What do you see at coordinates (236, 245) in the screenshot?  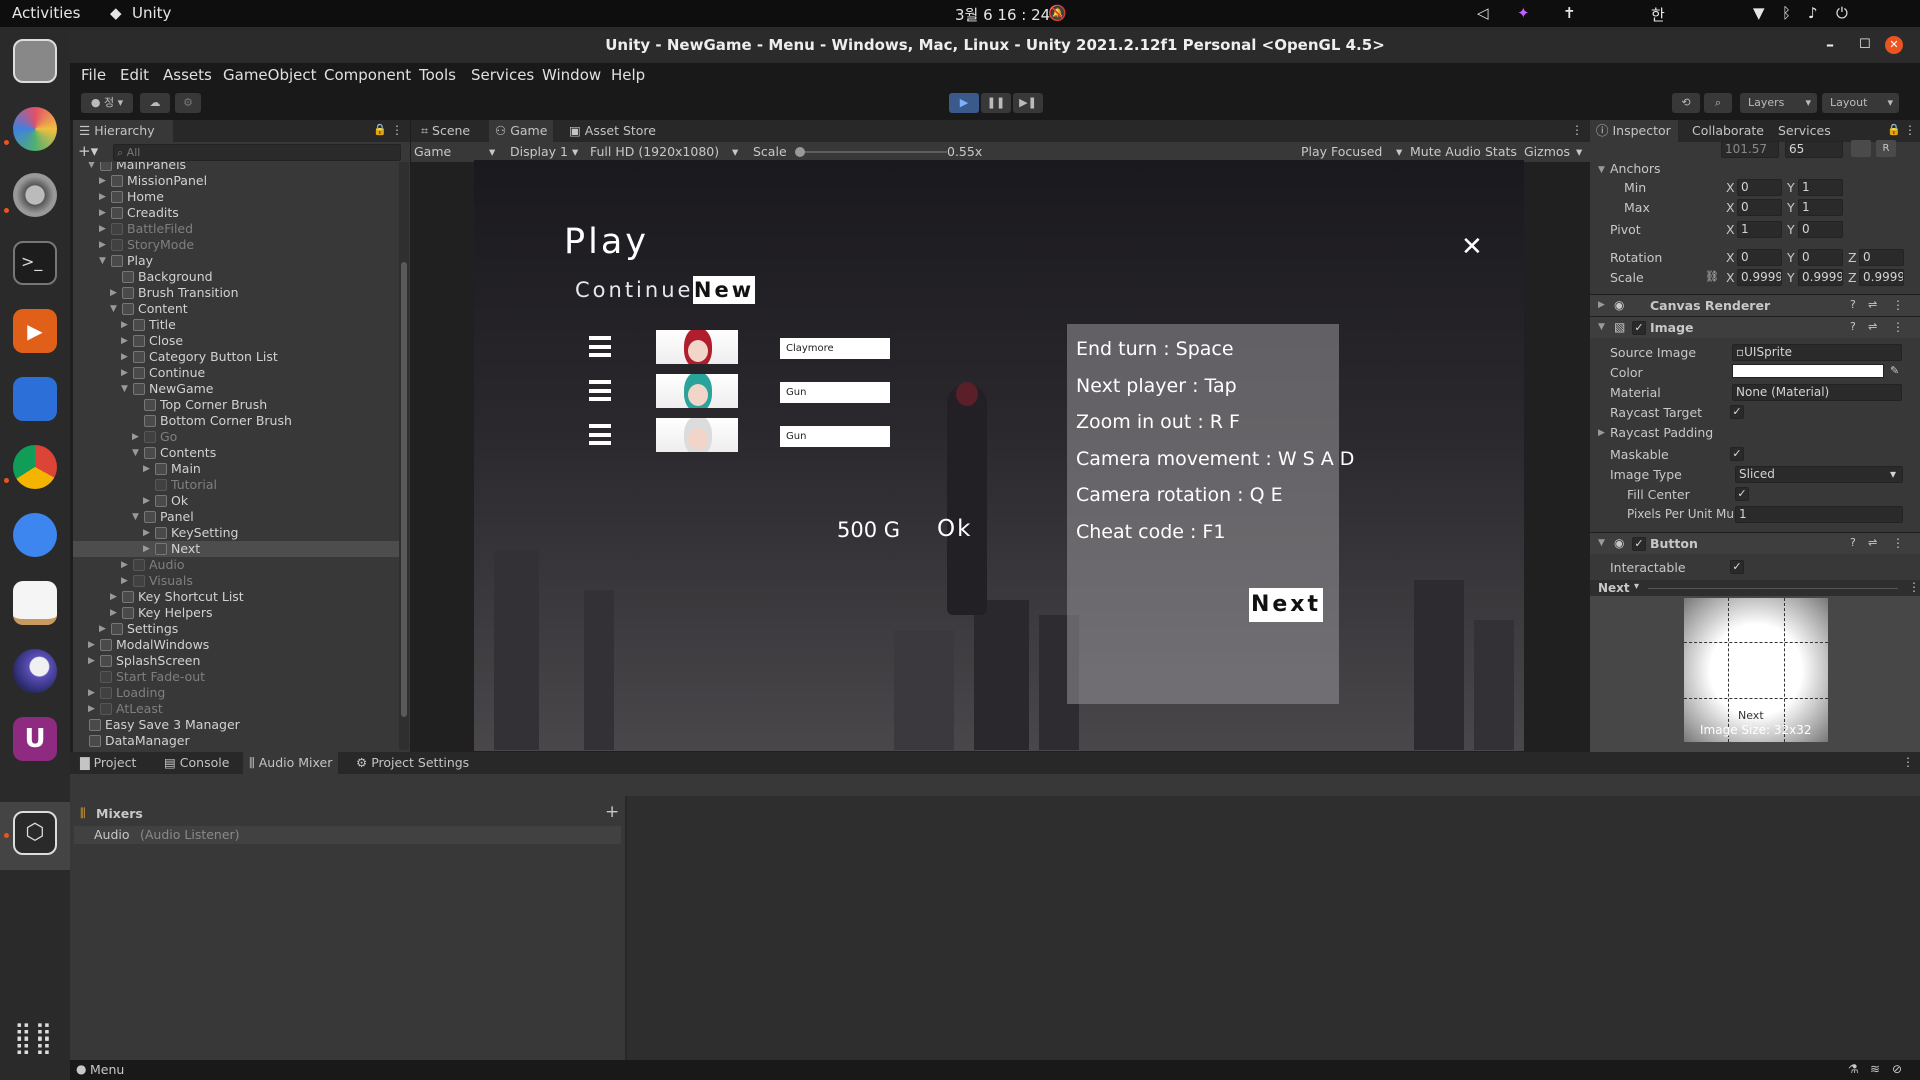 I see `hierarchy-item: ▶ StoryMode` at bounding box center [236, 245].